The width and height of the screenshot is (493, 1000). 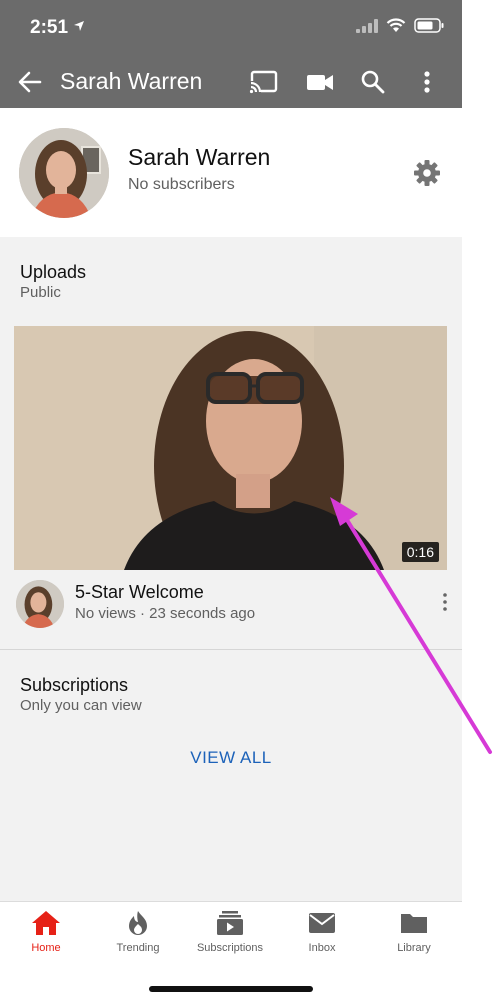 What do you see at coordinates (181, 184) in the screenshot?
I see `subscriber-count: No subscribers` at bounding box center [181, 184].